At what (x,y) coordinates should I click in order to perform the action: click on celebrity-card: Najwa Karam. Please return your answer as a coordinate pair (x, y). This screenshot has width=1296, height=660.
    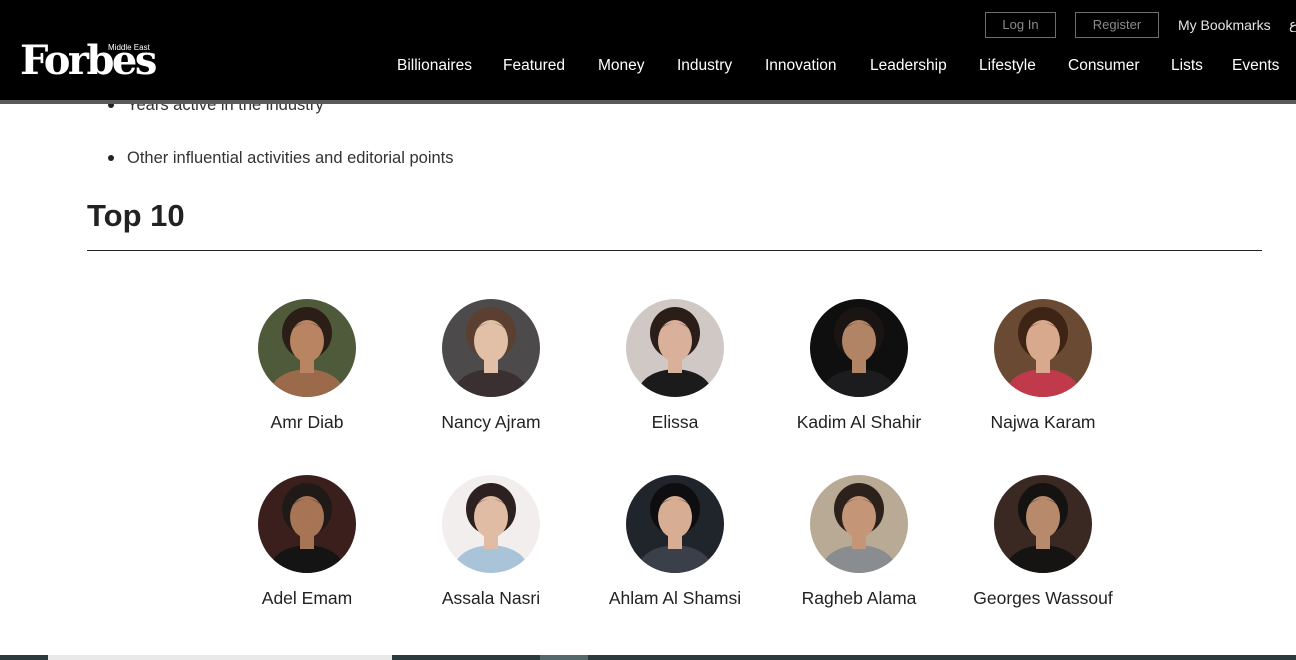
    Looking at the image, I should click on (1043, 369).